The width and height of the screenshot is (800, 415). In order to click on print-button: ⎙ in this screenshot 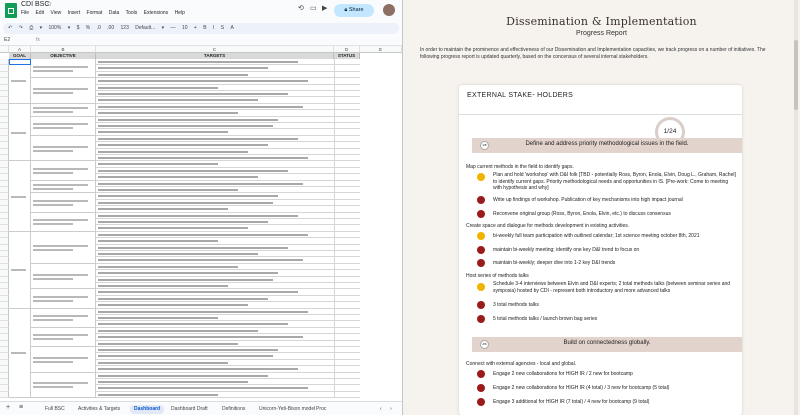, I will do `click(31, 28)`.